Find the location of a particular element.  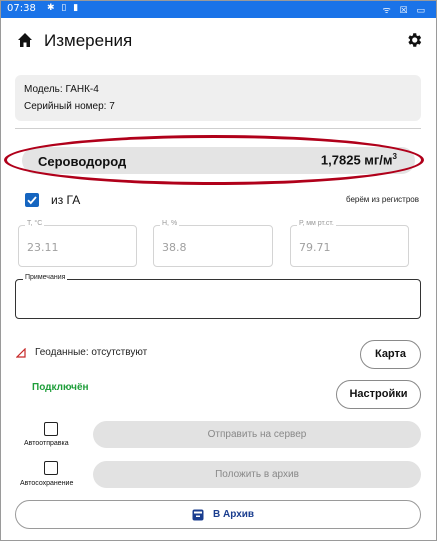

warning-icon is located at coordinates (21, 353).